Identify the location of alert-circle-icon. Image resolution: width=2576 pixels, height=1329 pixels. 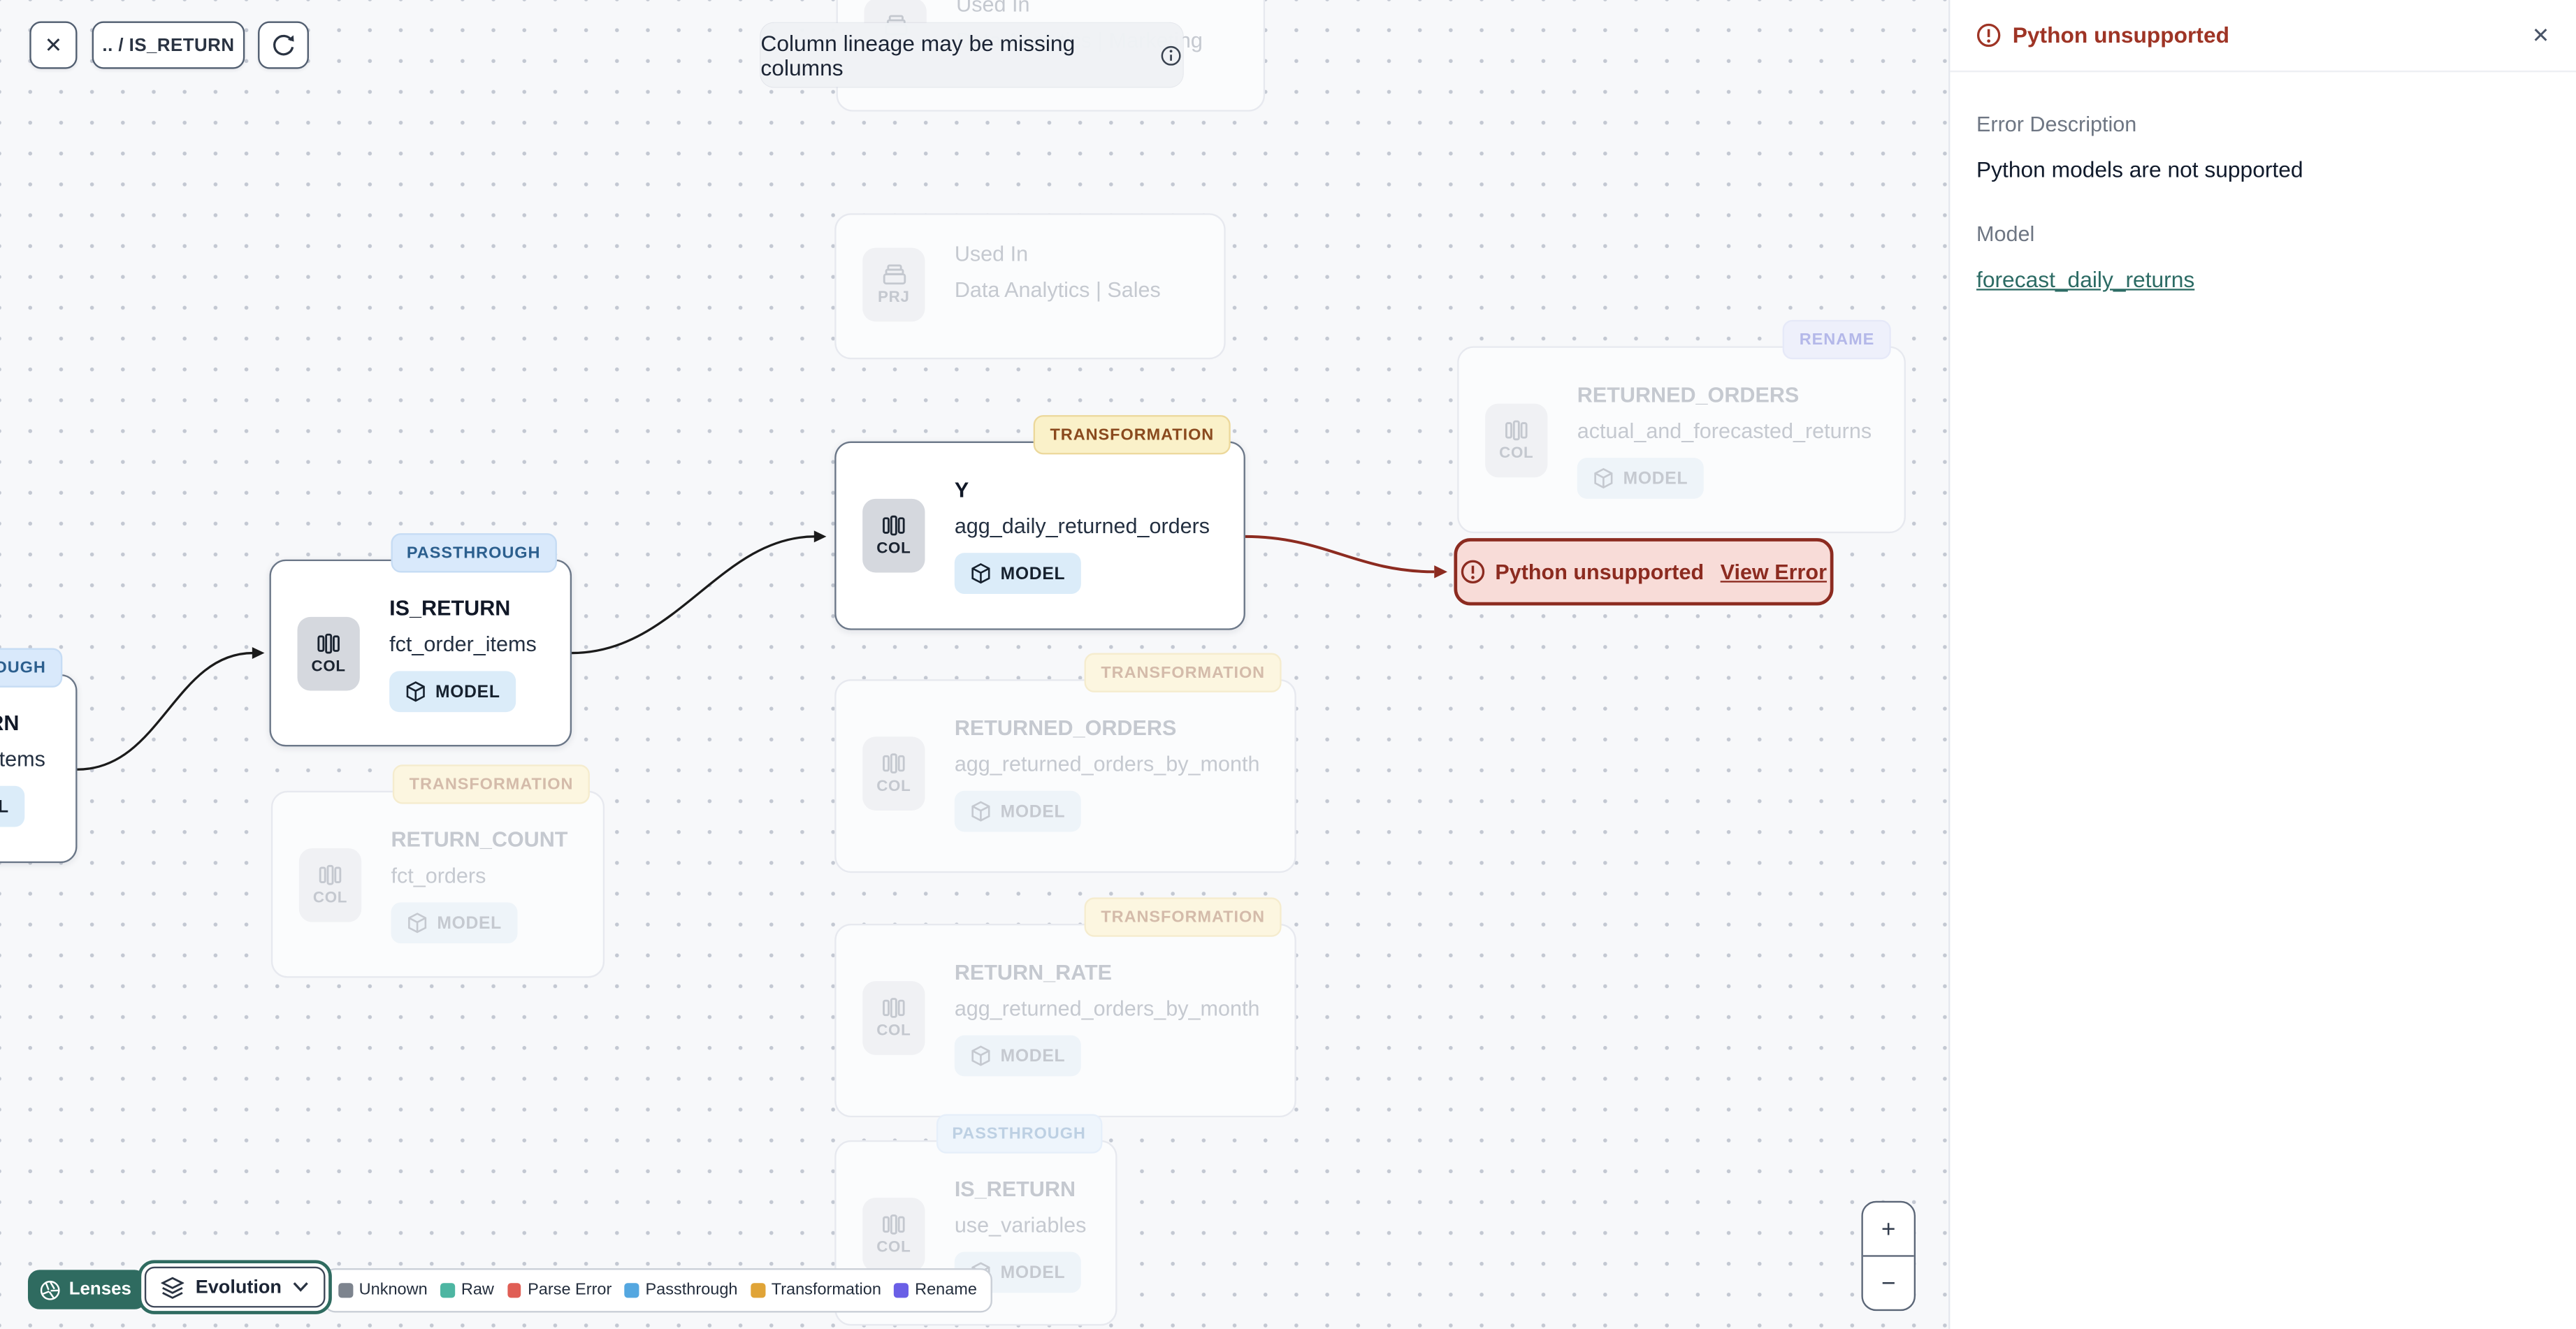
(1989, 35).